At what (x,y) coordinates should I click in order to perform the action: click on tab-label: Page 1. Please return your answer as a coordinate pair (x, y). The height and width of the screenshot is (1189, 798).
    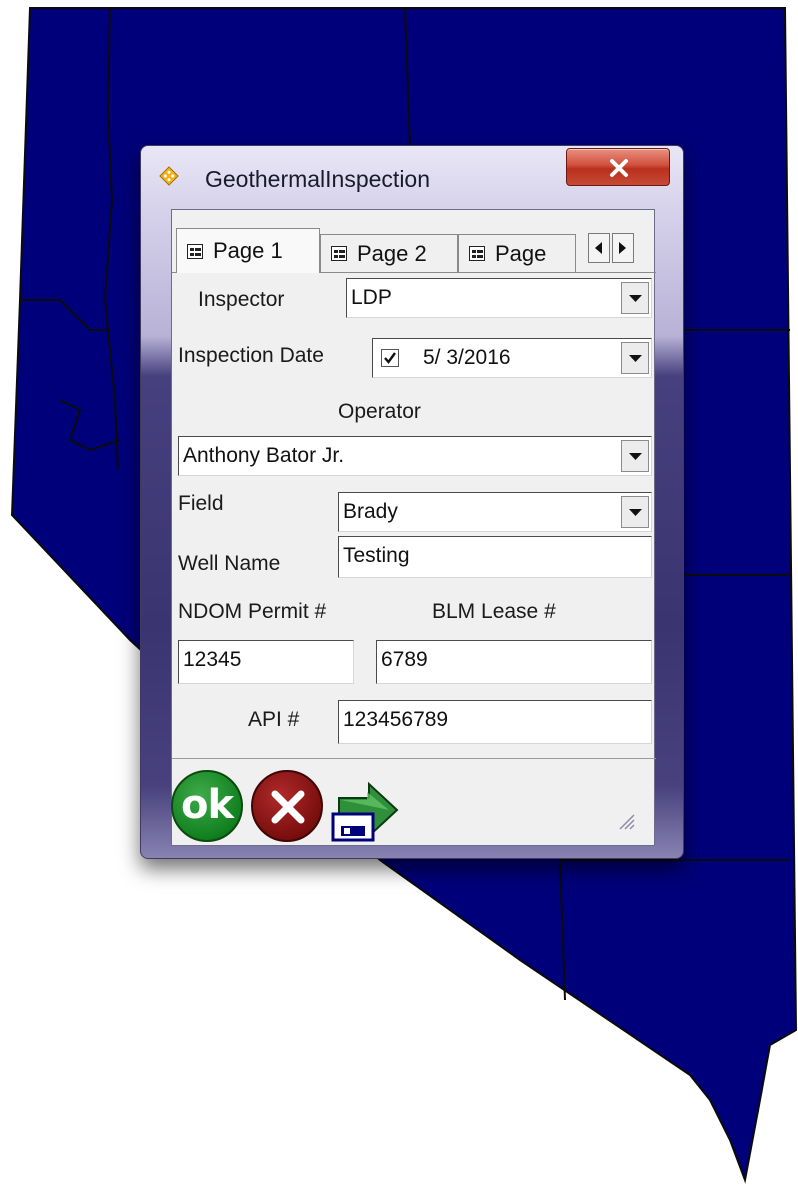
    Looking at the image, I should click on (248, 250).